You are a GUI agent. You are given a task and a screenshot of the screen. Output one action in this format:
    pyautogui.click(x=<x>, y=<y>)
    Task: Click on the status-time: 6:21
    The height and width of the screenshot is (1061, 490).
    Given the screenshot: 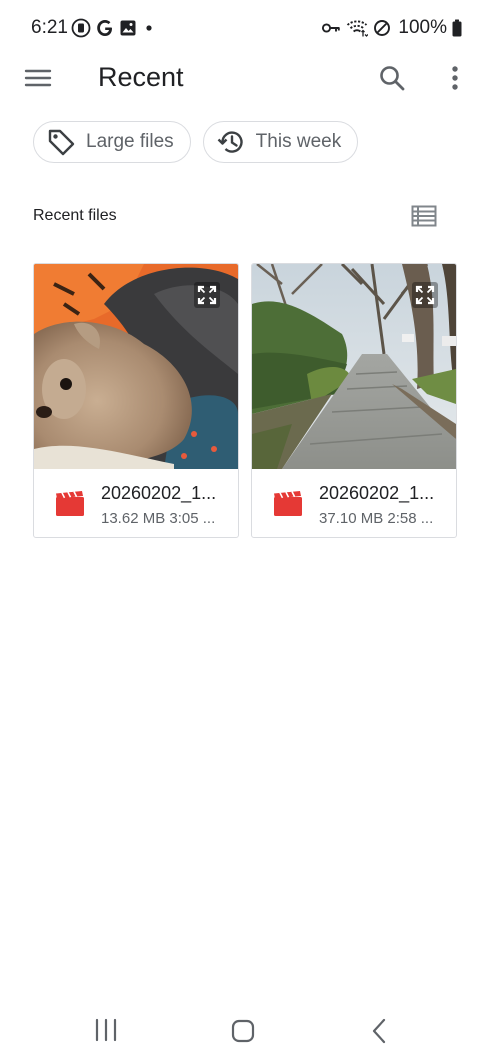 What is the action you would take?
    pyautogui.click(x=49, y=27)
    